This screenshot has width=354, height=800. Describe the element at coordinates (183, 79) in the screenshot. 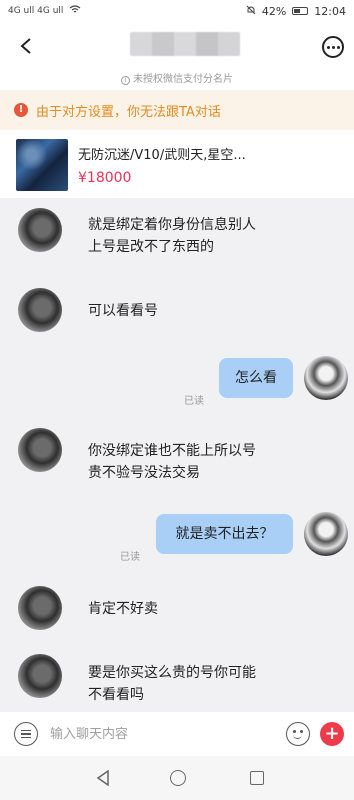

I see `pay-card-note-text: 未授权微信支付分名片` at that location.